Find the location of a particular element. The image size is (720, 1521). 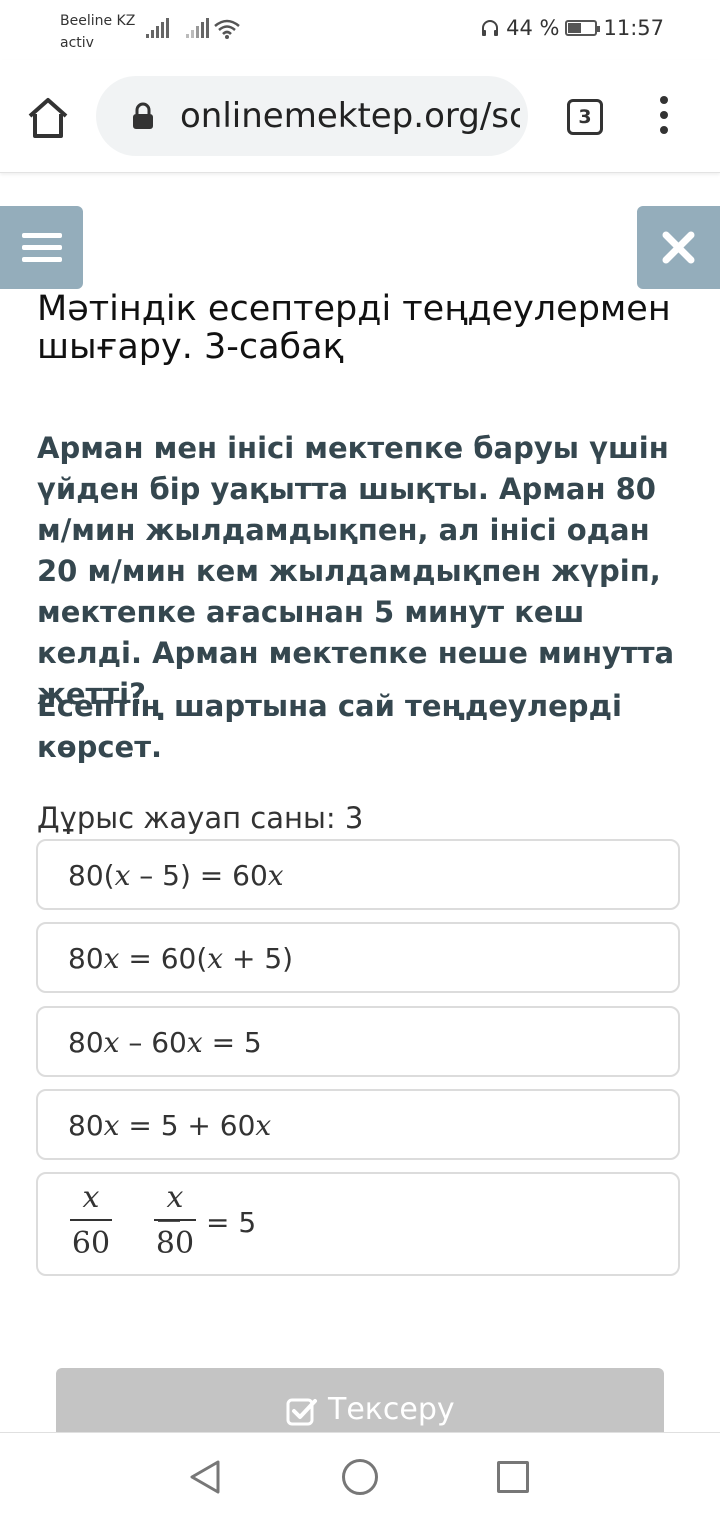

fraction-1: x 60 is located at coordinates (91, 1220).